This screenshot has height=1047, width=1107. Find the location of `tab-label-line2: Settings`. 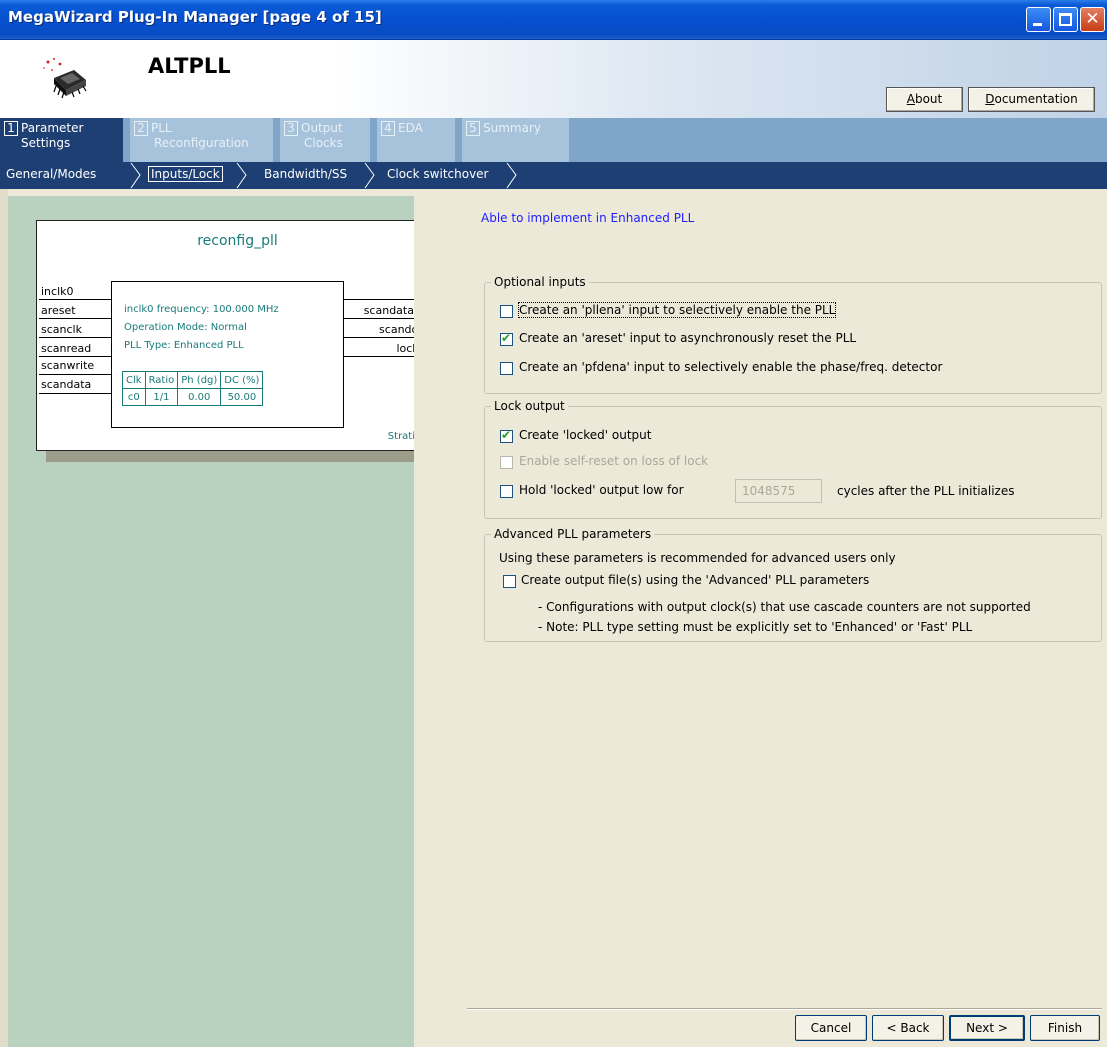

tab-label-line2: Settings is located at coordinates (46, 143).